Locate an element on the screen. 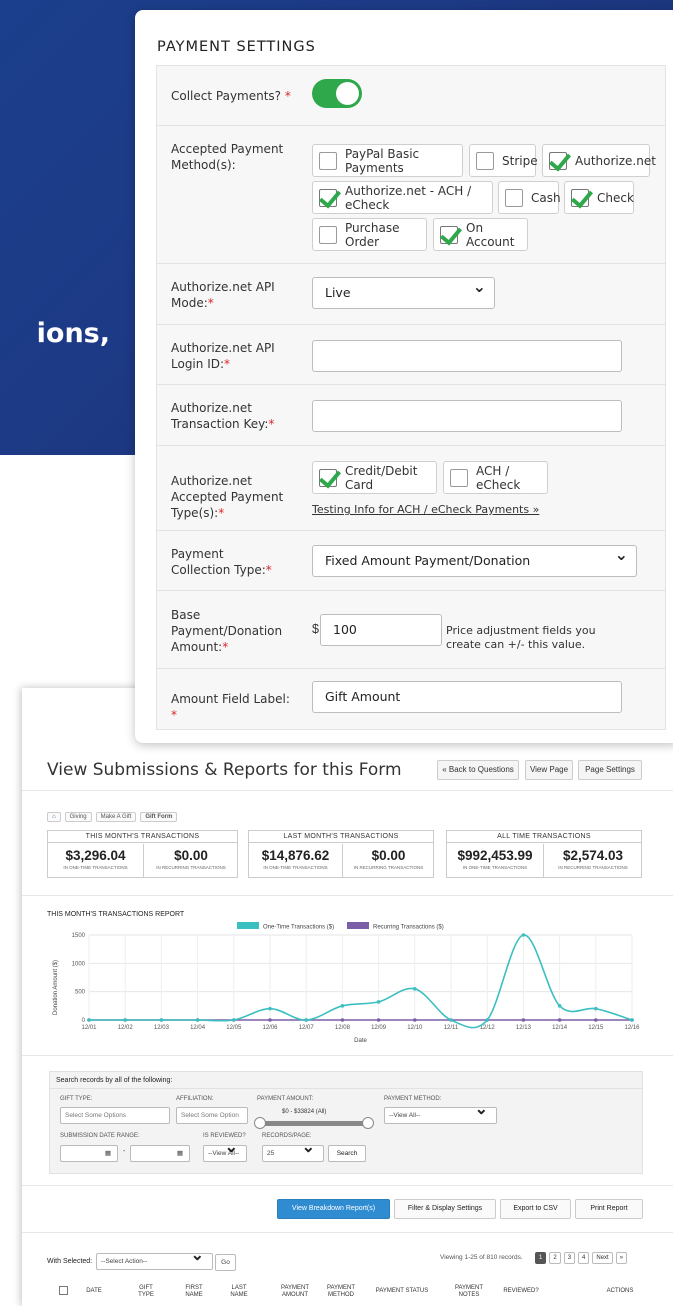 The height and width of the screenshot is (1306, 673). viewing-count: Viewing 1-25 of 810 records. is located at coordinates (481, 1257).